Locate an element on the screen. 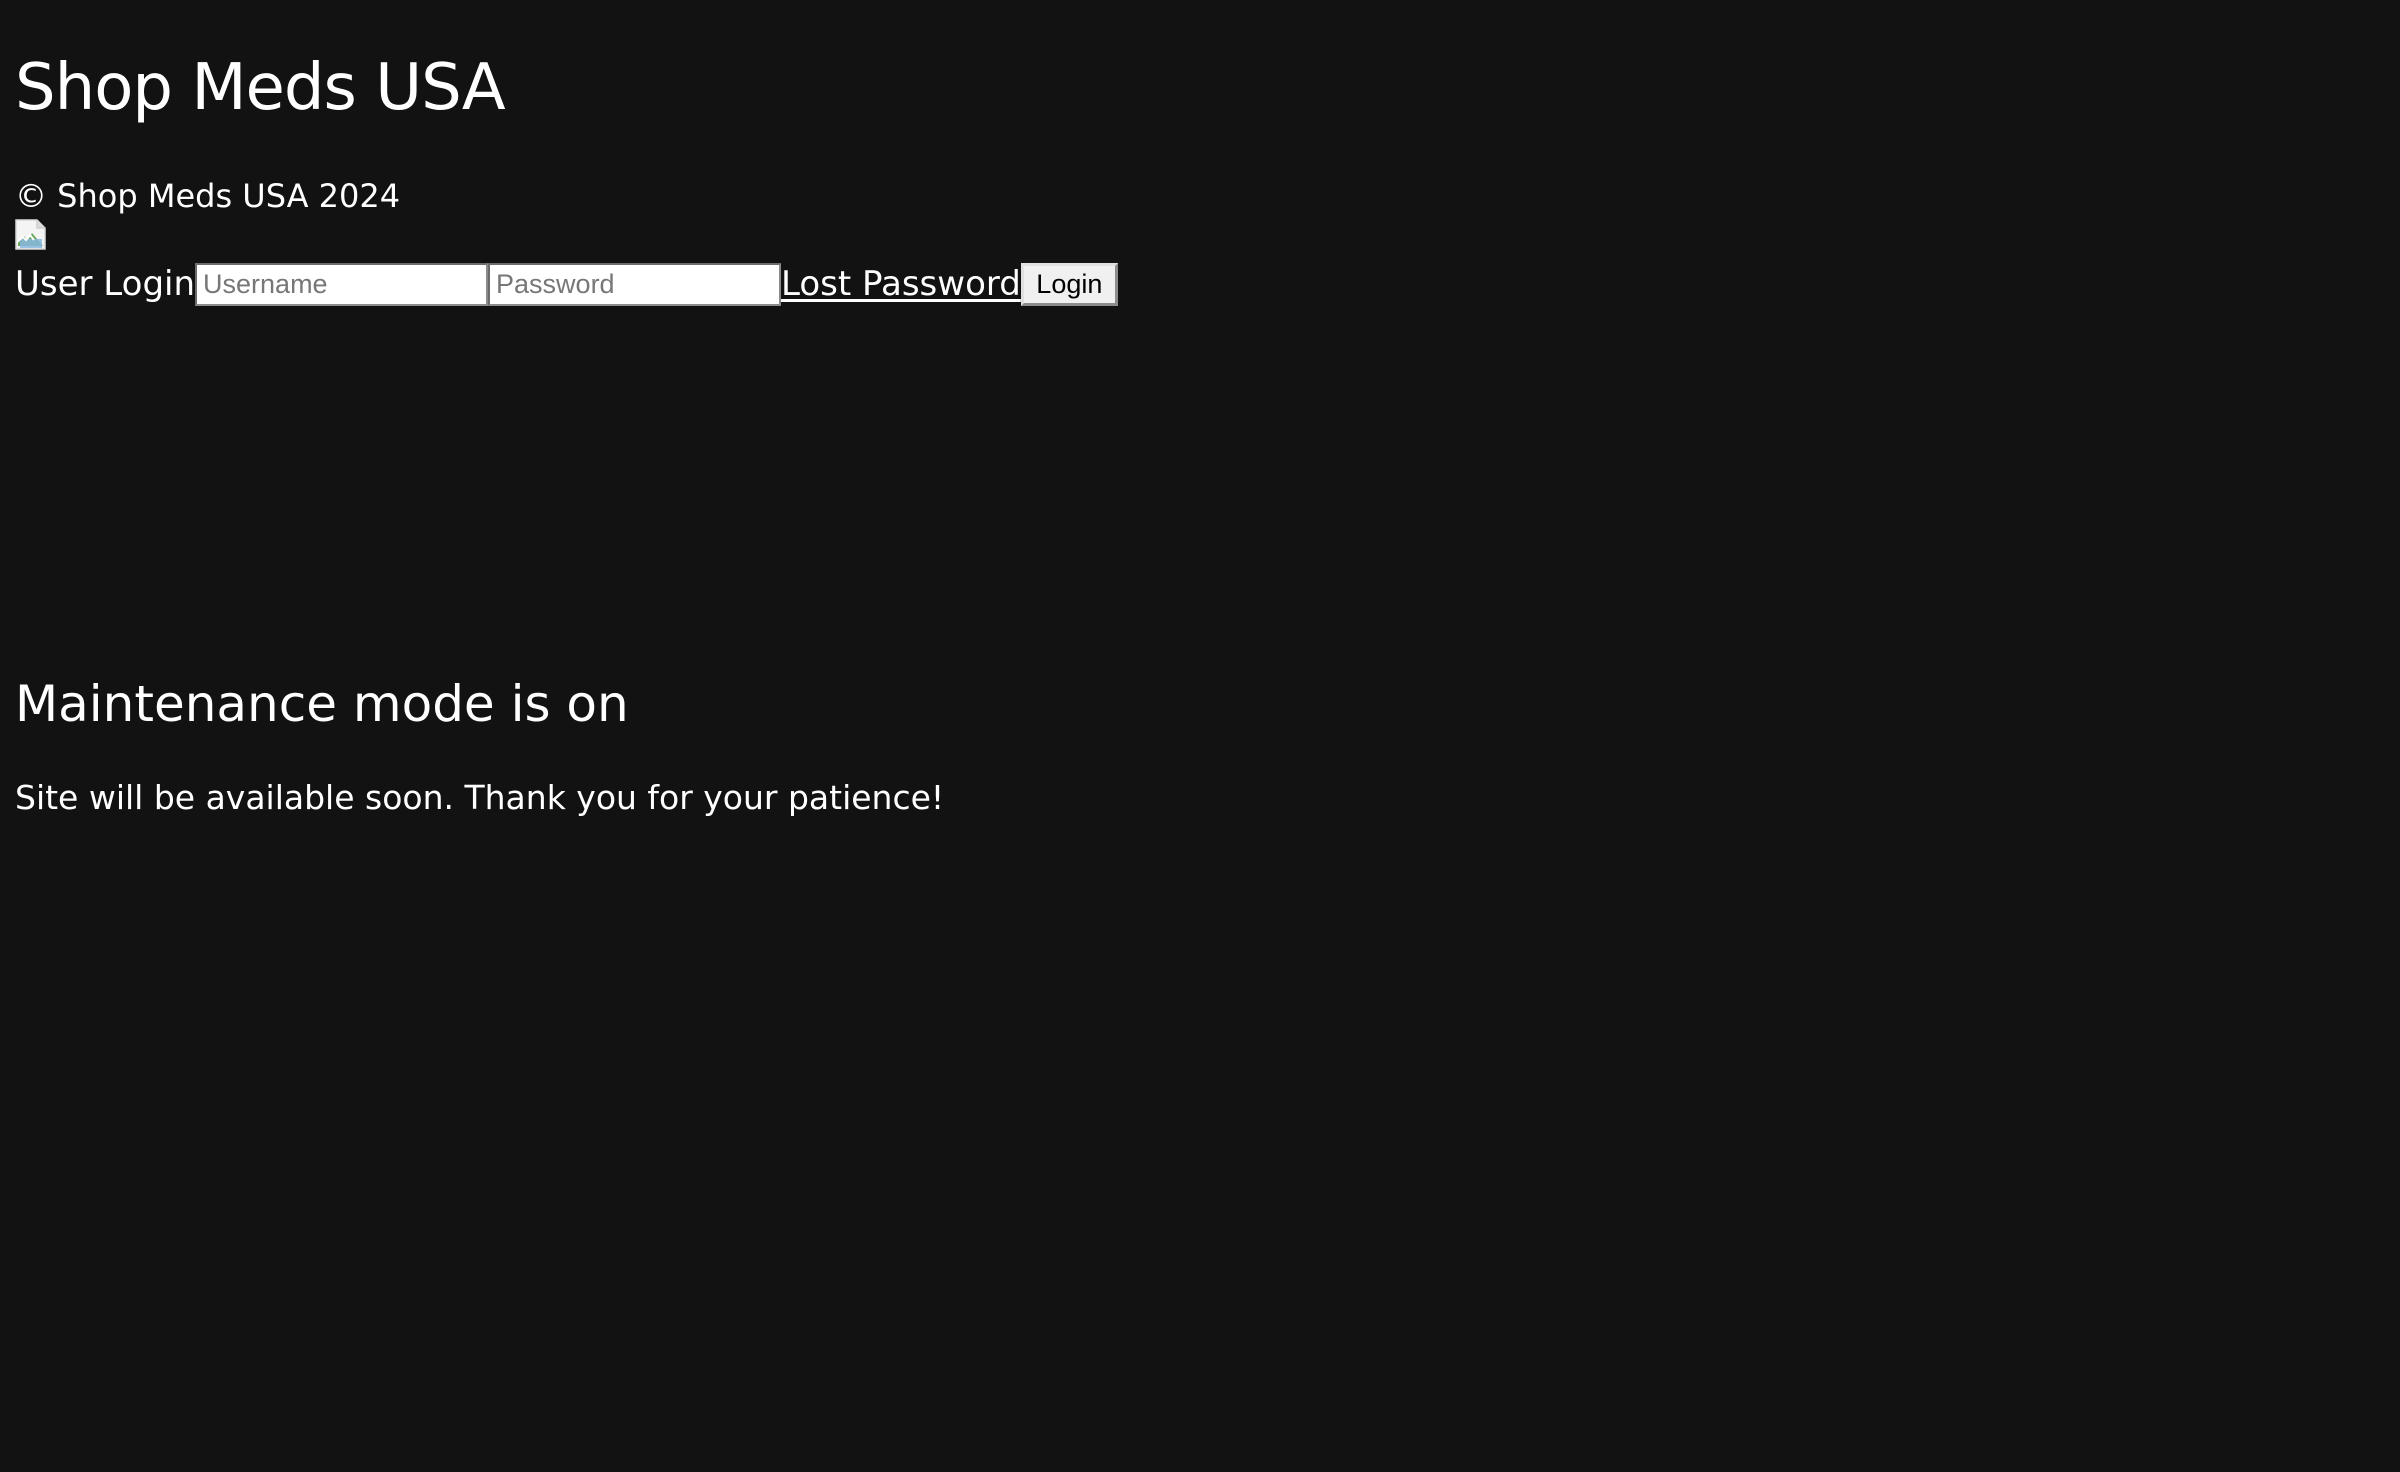  user-login-form: User Login Lost Password Login is located at coordinates (566, 284).